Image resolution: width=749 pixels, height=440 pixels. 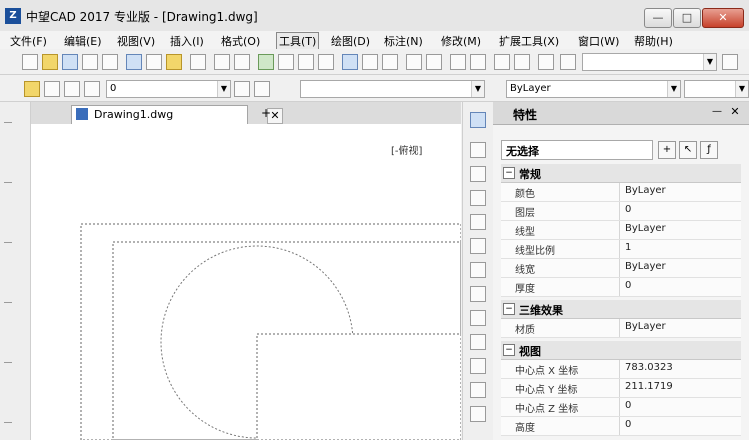 I want to click on layer-color-icon, so click(x=92, y=89).